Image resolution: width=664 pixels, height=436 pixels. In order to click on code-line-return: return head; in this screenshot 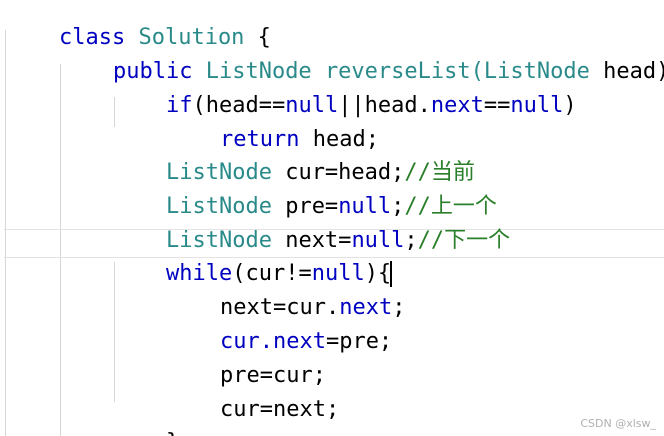, I will do `click(273, 123)`.